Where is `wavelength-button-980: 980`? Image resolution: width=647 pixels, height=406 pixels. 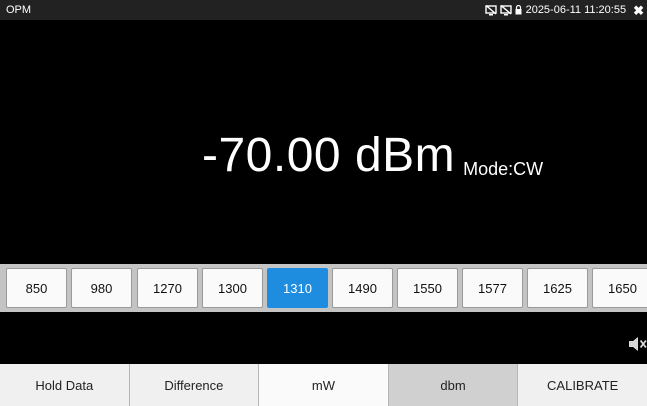
wavelength-button-980: 980 is located at coordinates (101, 288).